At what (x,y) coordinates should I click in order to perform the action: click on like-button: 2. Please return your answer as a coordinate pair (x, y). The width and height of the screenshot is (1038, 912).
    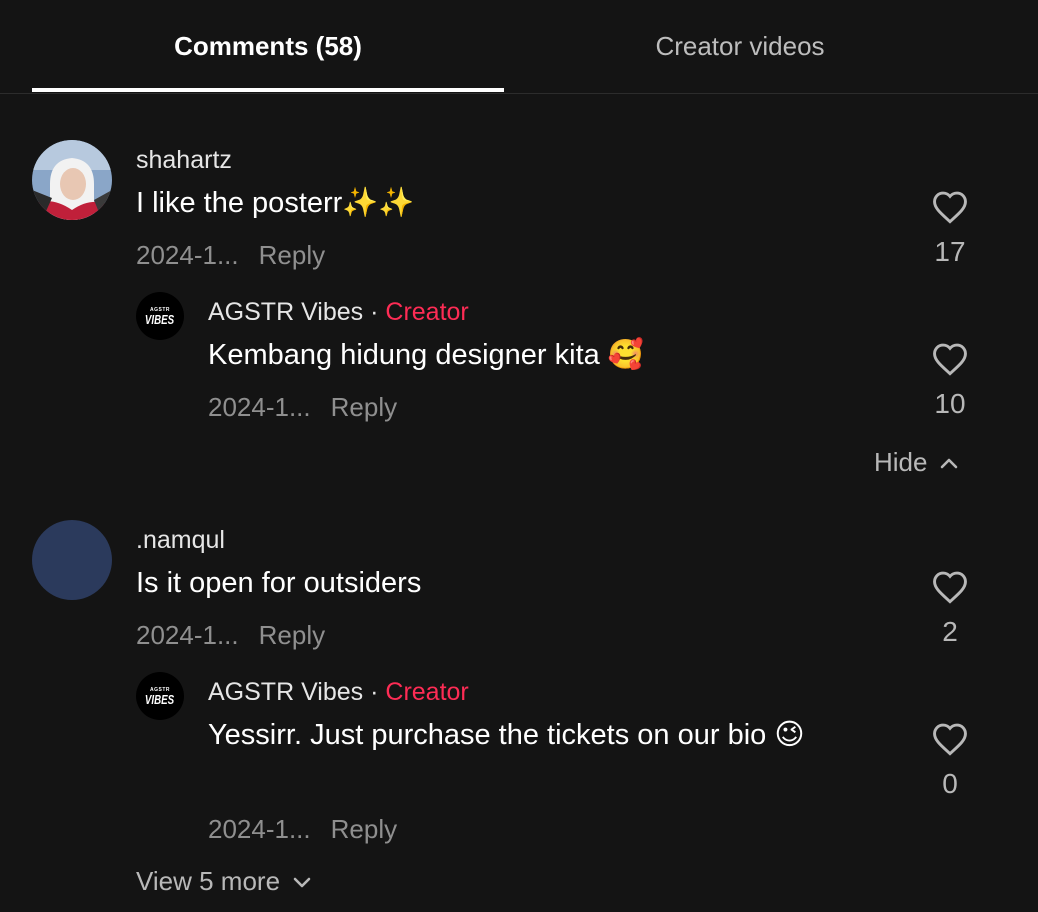
    Looking at the image, I should click on (950, 609).